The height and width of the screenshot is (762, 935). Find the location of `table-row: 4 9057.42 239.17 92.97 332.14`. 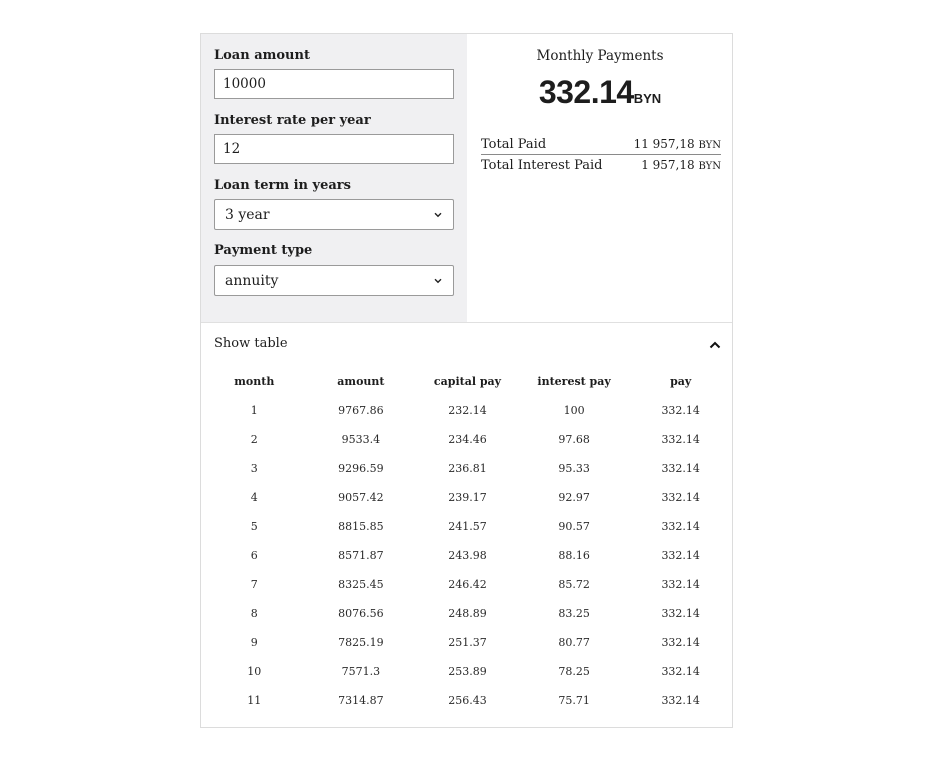

table-row: 4 9057.42 239.17 92.97 332.14 is located at coordinates (466, 497).